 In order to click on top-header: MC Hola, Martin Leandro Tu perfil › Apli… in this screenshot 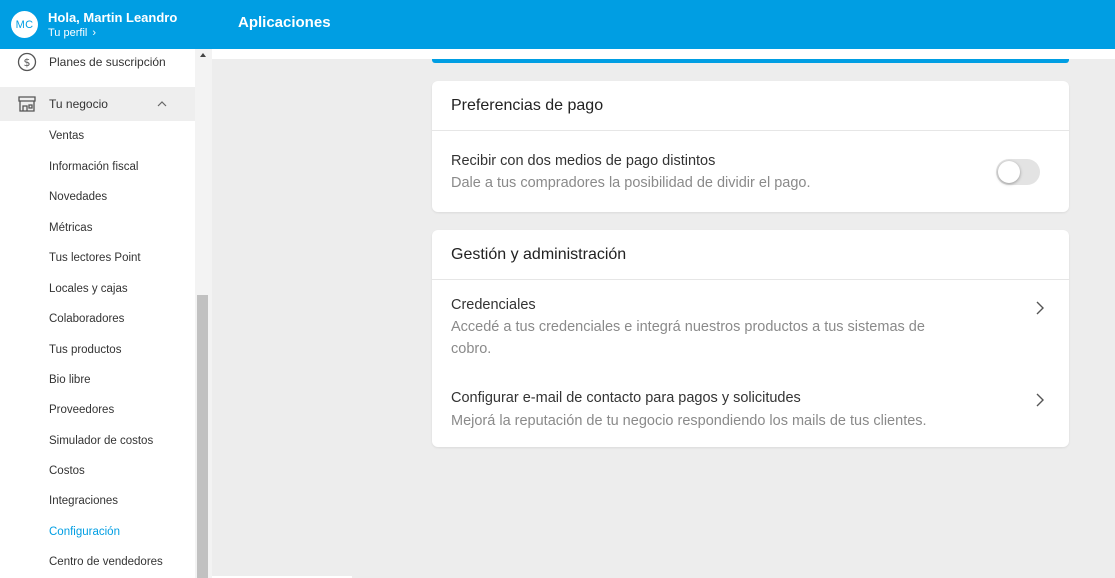, I will do `click(557, 24)`.